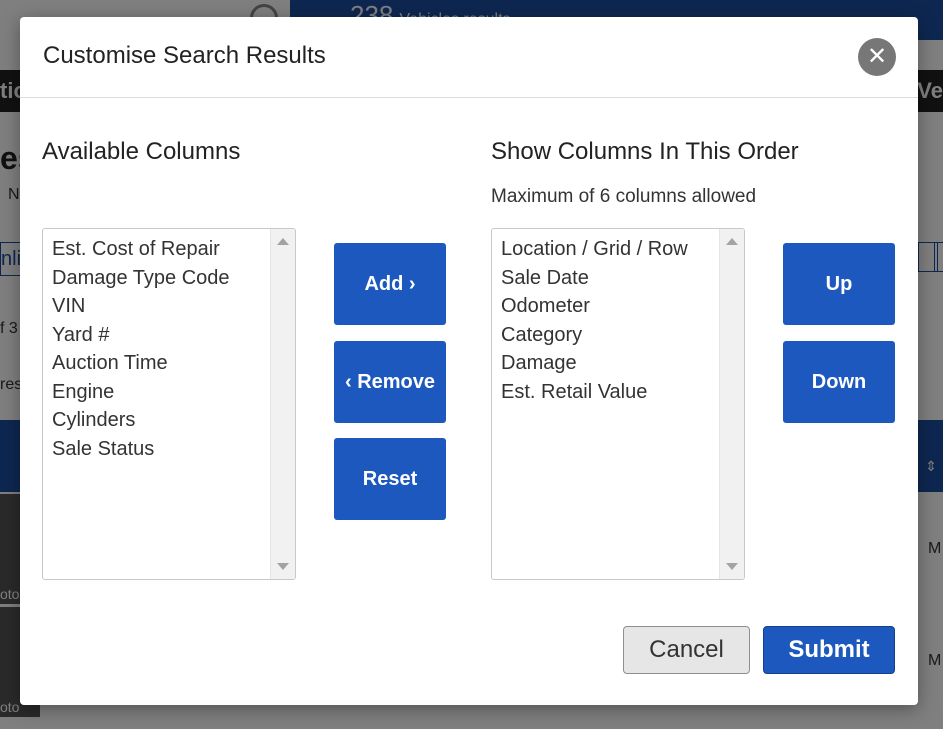  What do you see at coordinates (609, 363) in the screenshot?
I see `list-item: Damage` at bounding box center [609, 363].